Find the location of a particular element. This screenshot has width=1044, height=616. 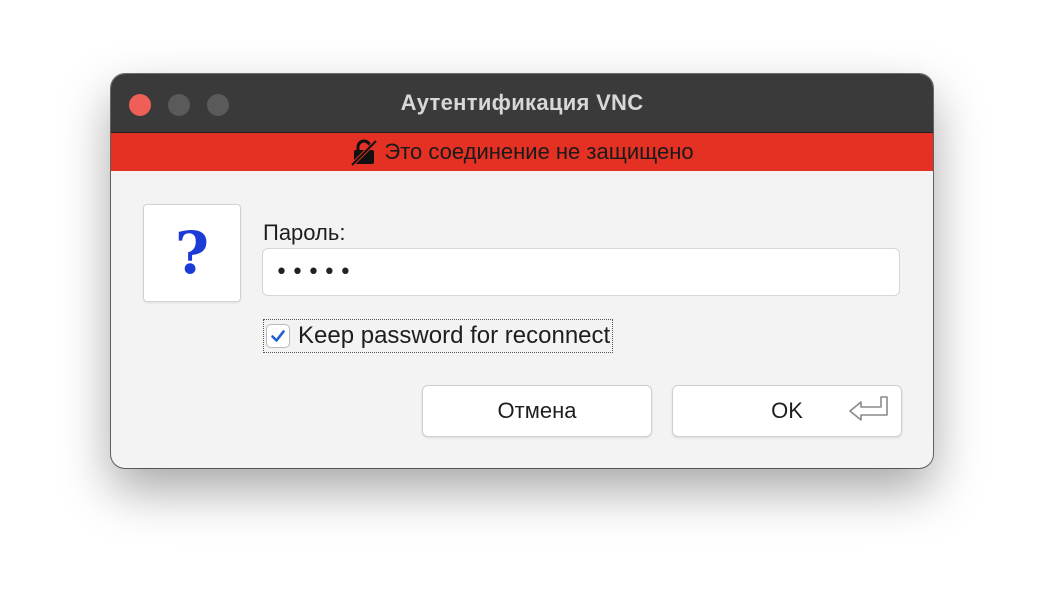

question-icon-box: ? is located at coordinates (192, 253).